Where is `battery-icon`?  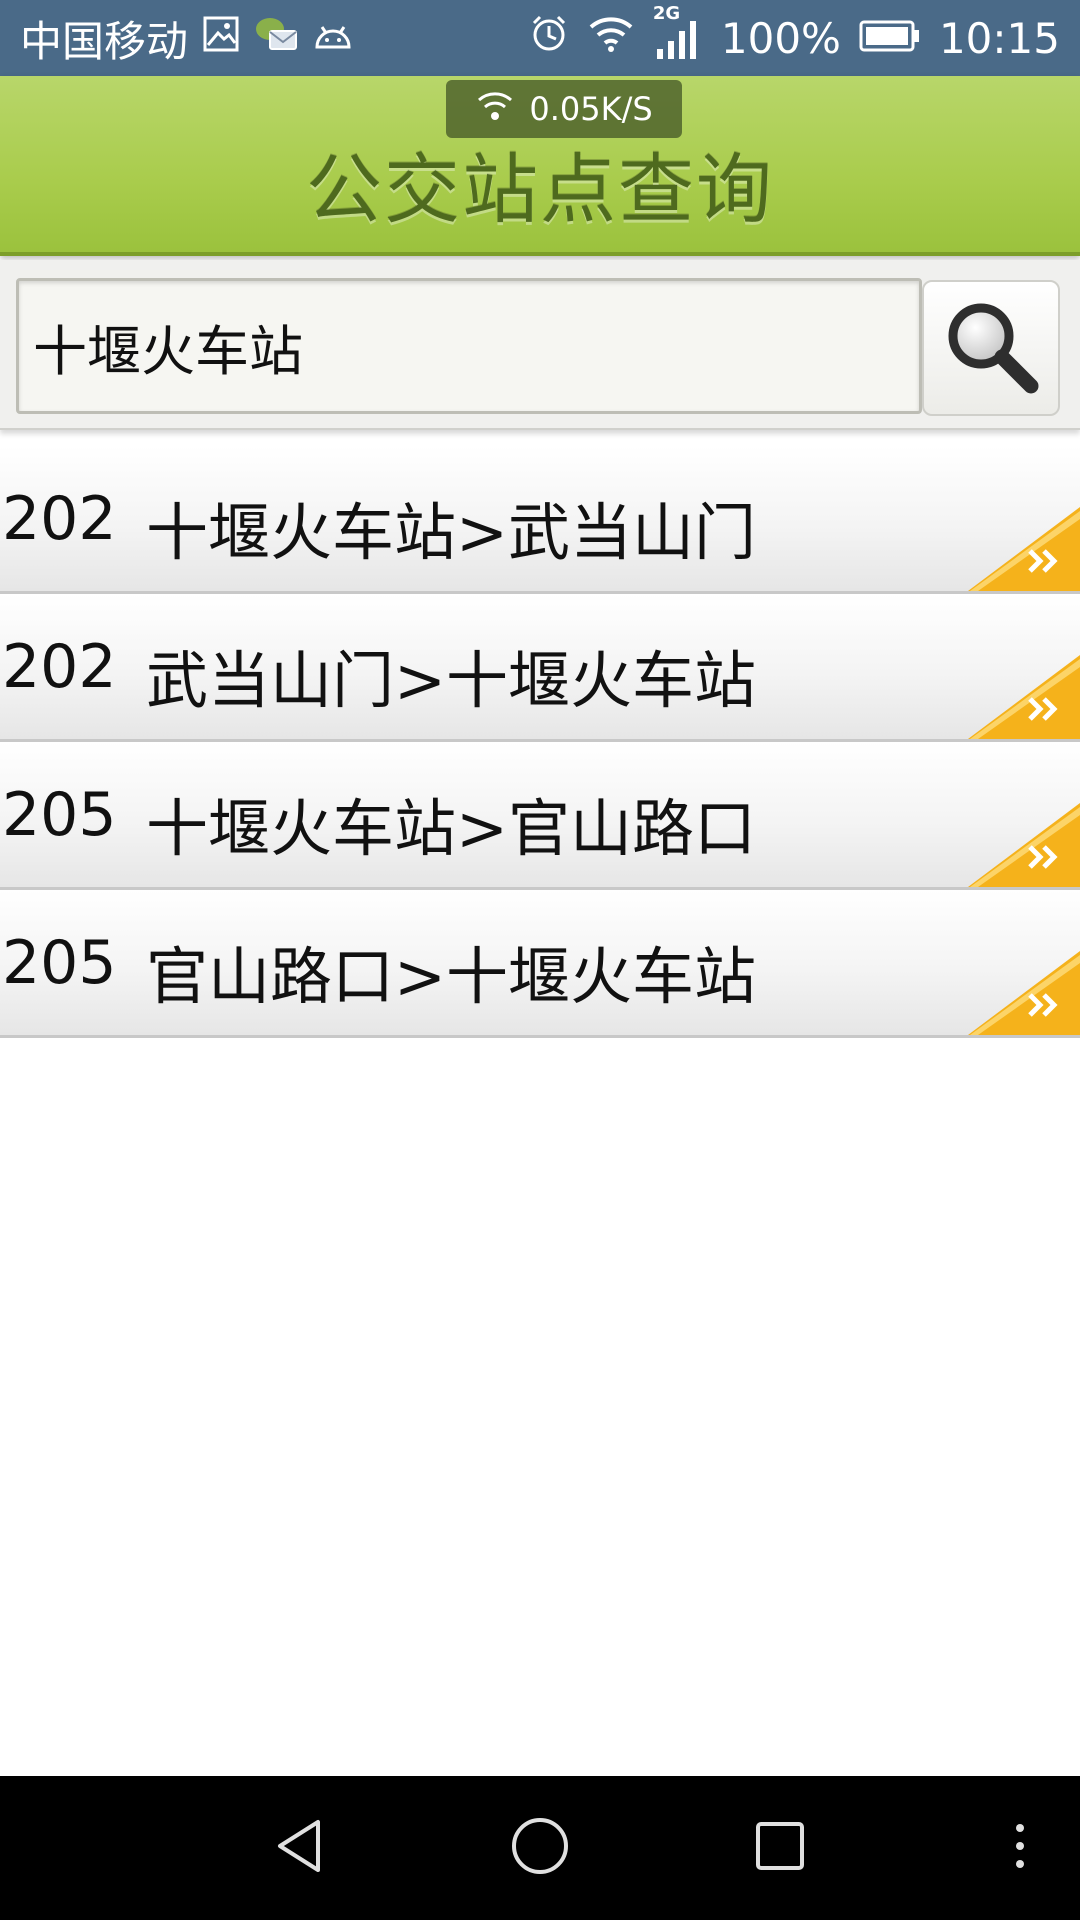
battery-icon is located at coordinates (890, 38).